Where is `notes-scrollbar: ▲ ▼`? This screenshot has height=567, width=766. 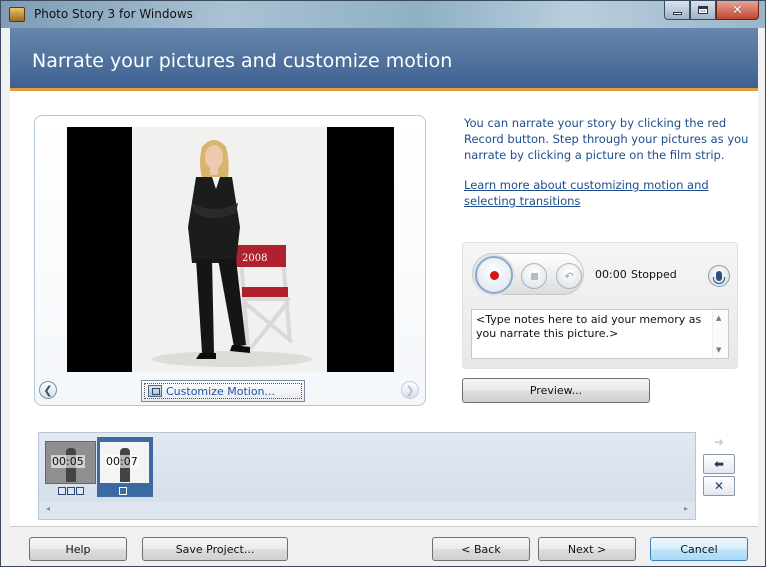 notes-scrollbar: ▲ ▼ is located at coordinates (720, 334).